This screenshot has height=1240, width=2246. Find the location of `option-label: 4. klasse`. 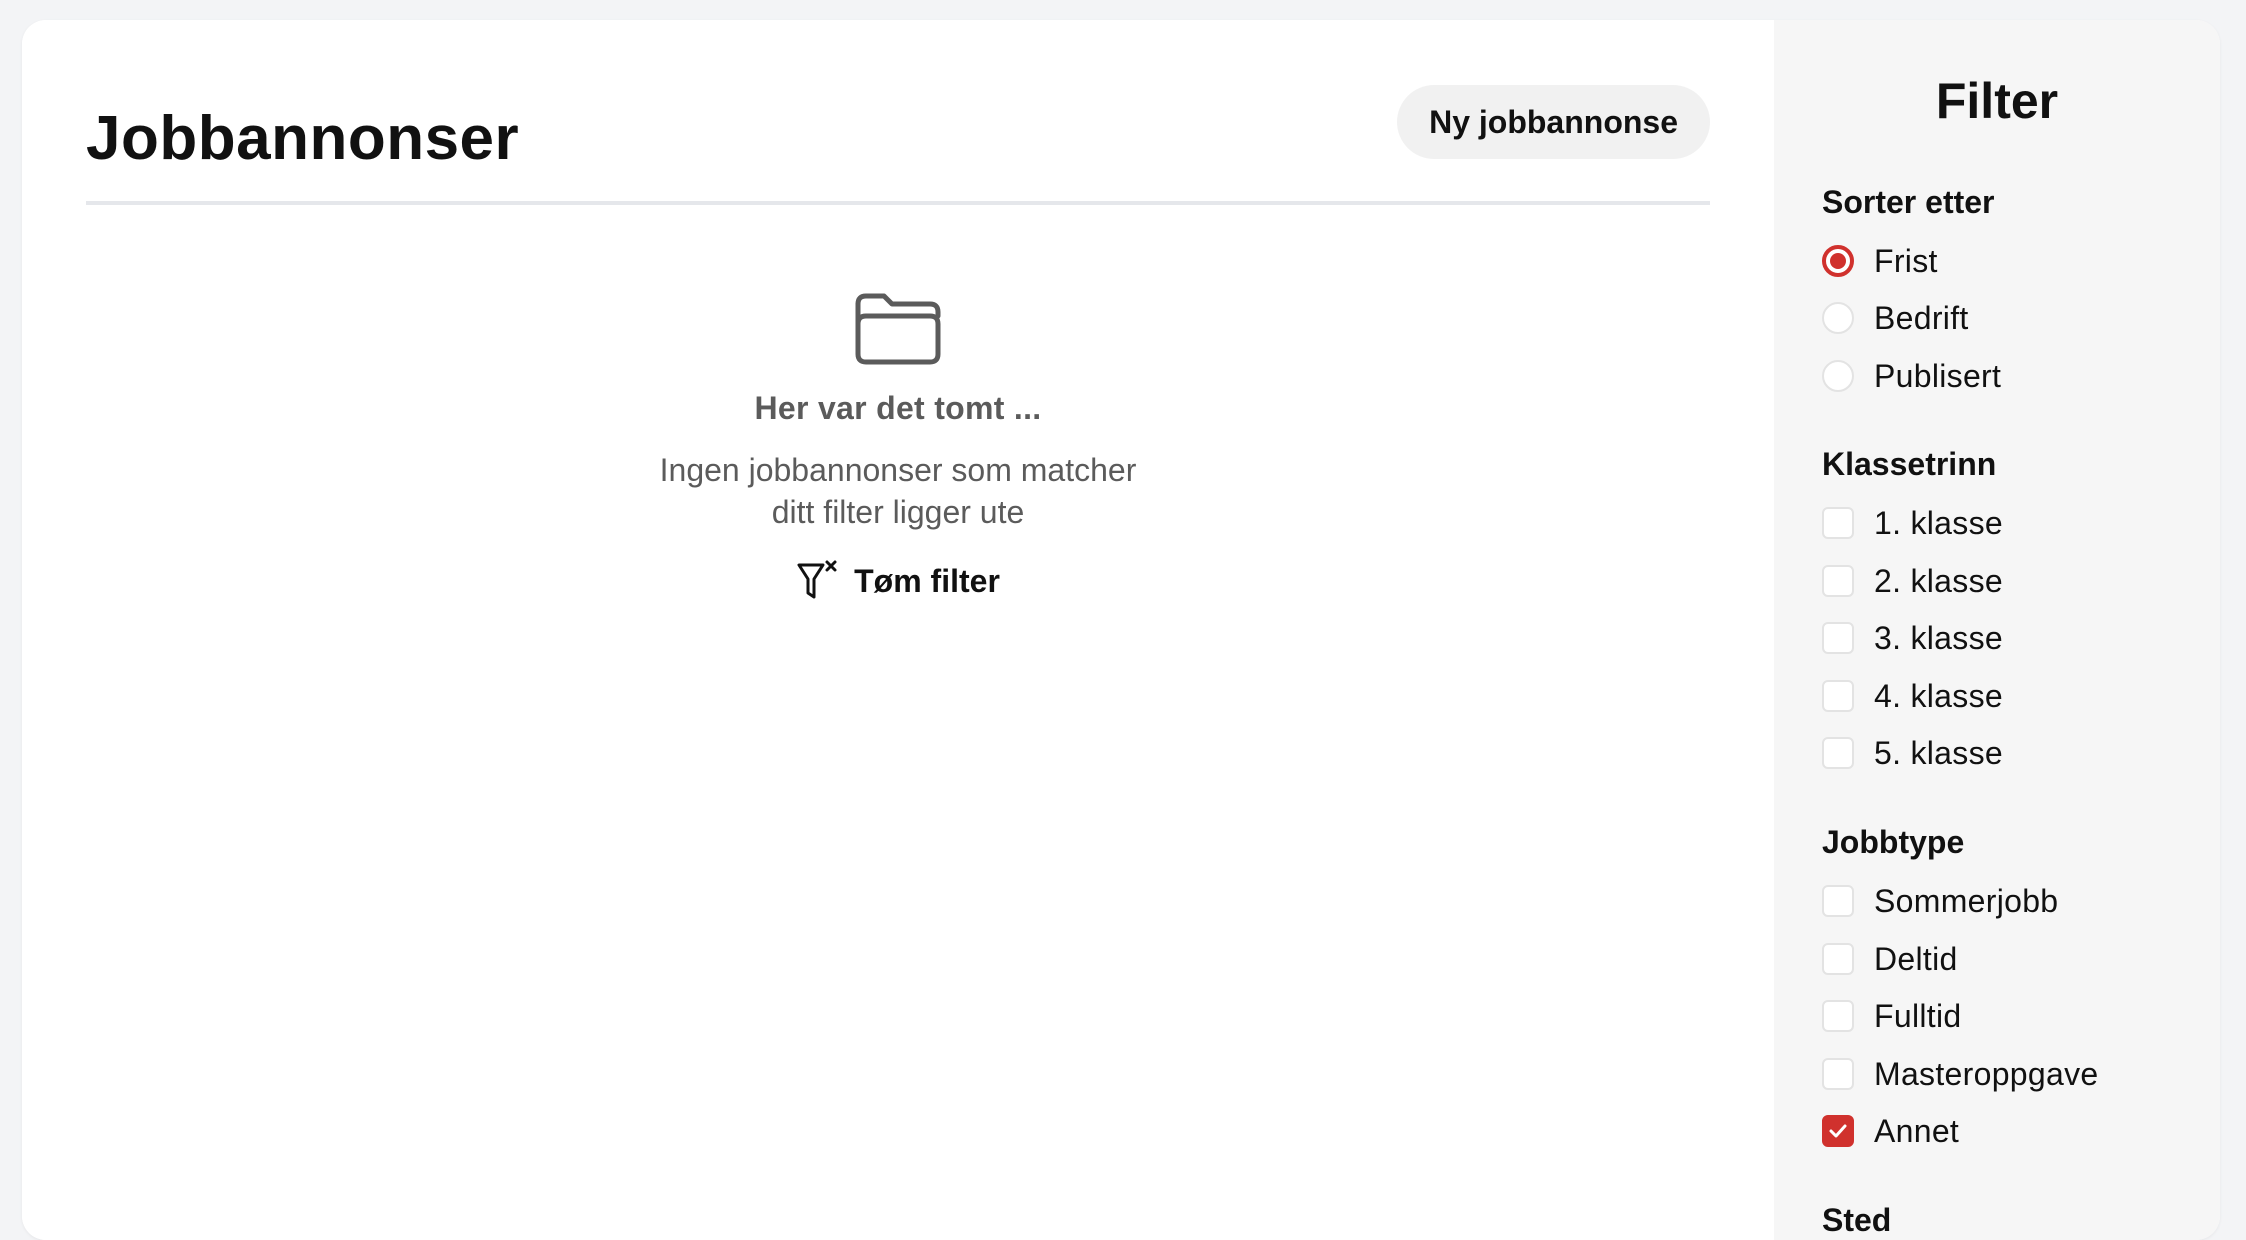

option-label: 4. klasse is located at coordinates (1938, 695).